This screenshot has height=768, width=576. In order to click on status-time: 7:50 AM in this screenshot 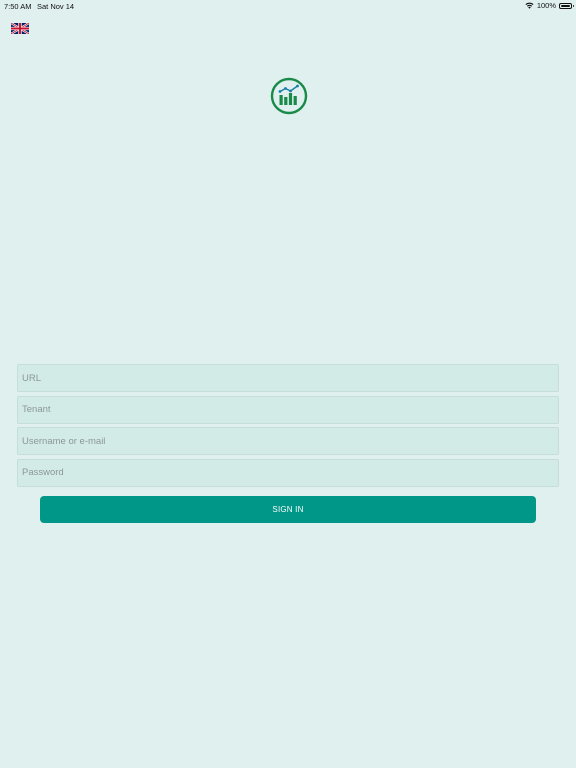, I will do `click(18, 6)`.